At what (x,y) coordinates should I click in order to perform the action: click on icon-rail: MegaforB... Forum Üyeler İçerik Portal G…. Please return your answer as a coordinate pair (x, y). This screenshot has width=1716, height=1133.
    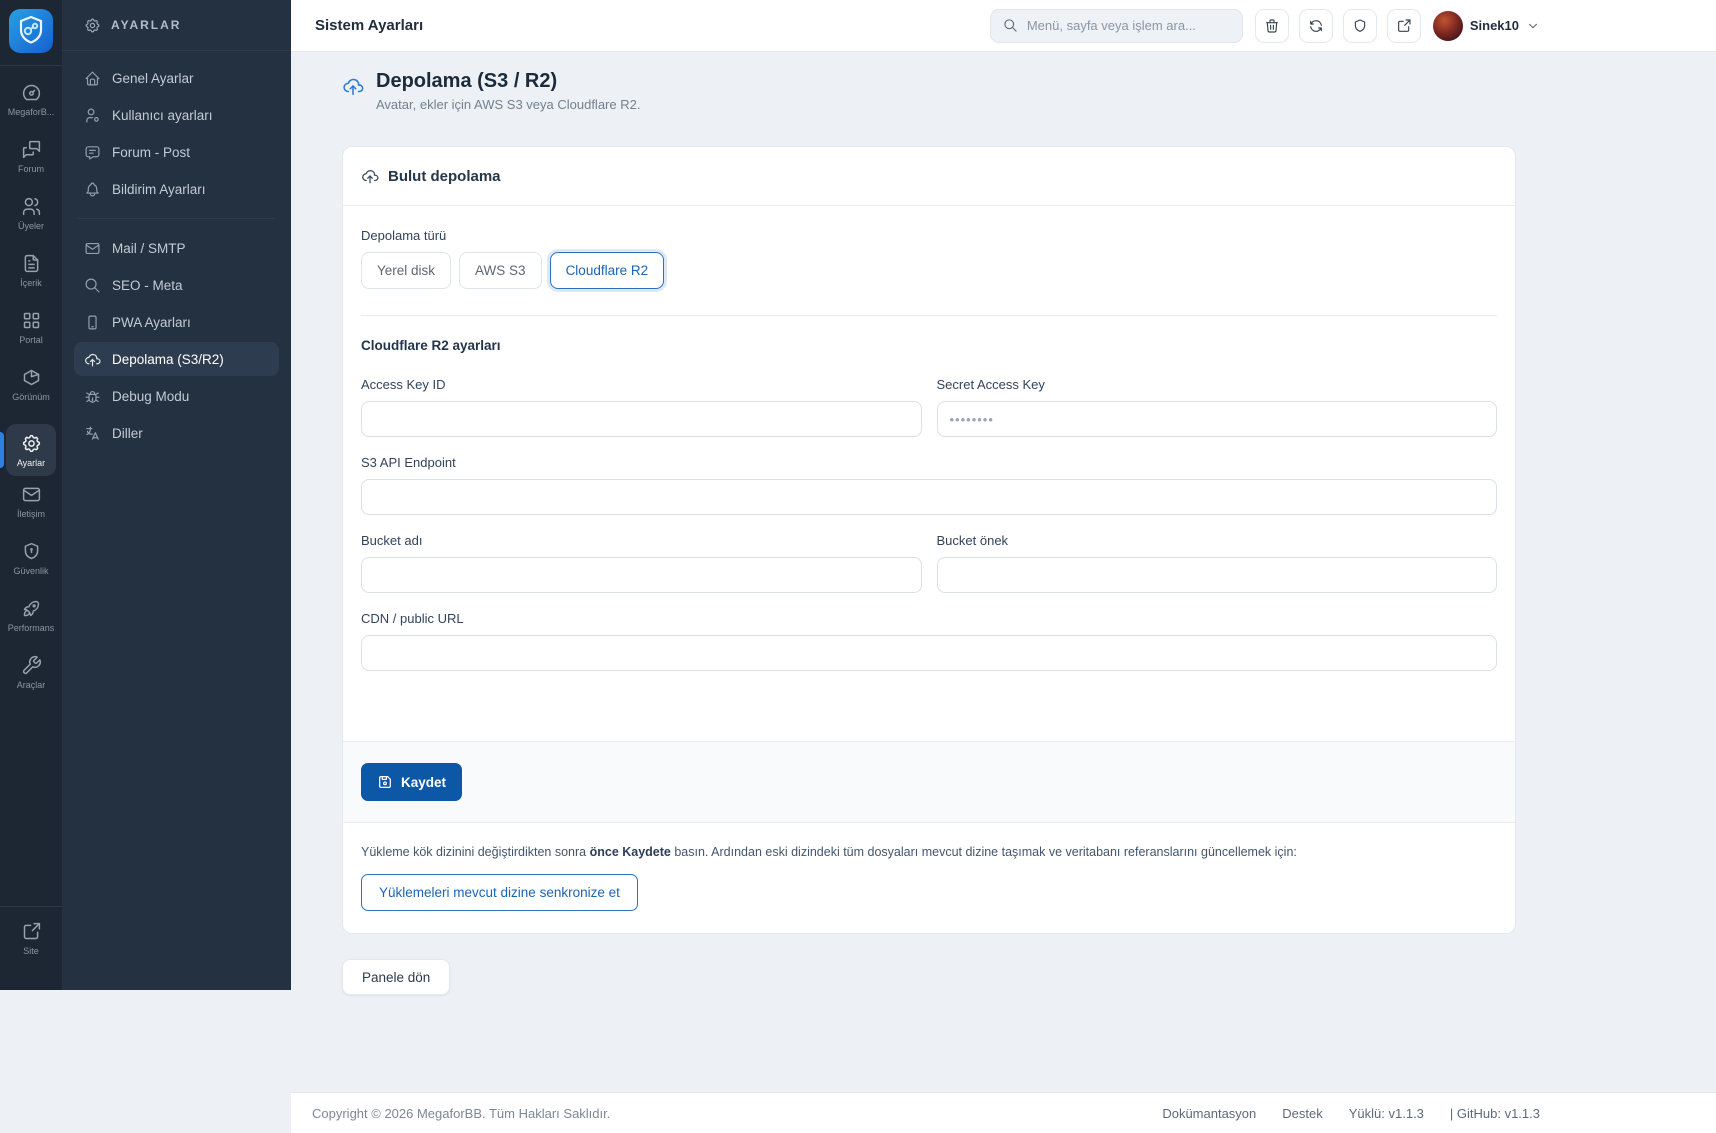
    Looking at the image, I should click on (31, 495).